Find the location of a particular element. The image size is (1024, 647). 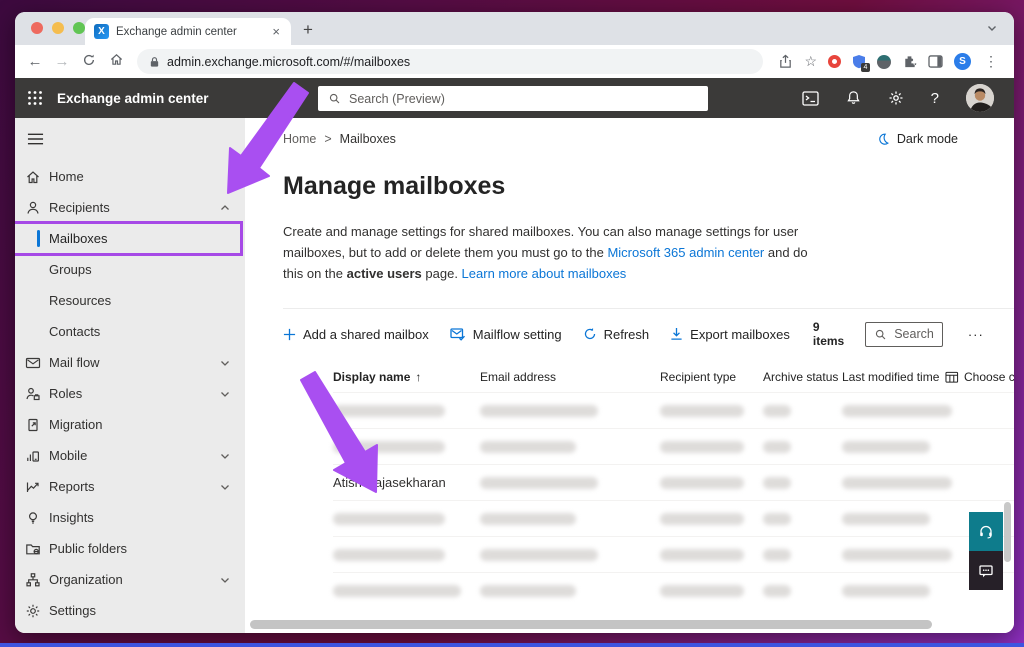

account-avatar is located at coordinates (980, 98).